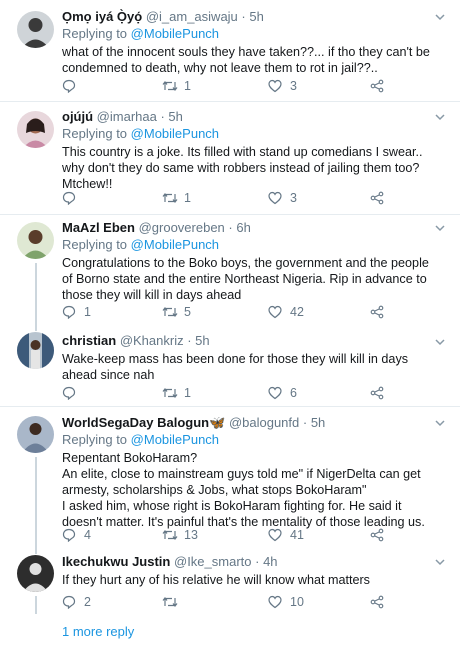  I want to click on handle: @Ike_smarto, so click(213, 561).